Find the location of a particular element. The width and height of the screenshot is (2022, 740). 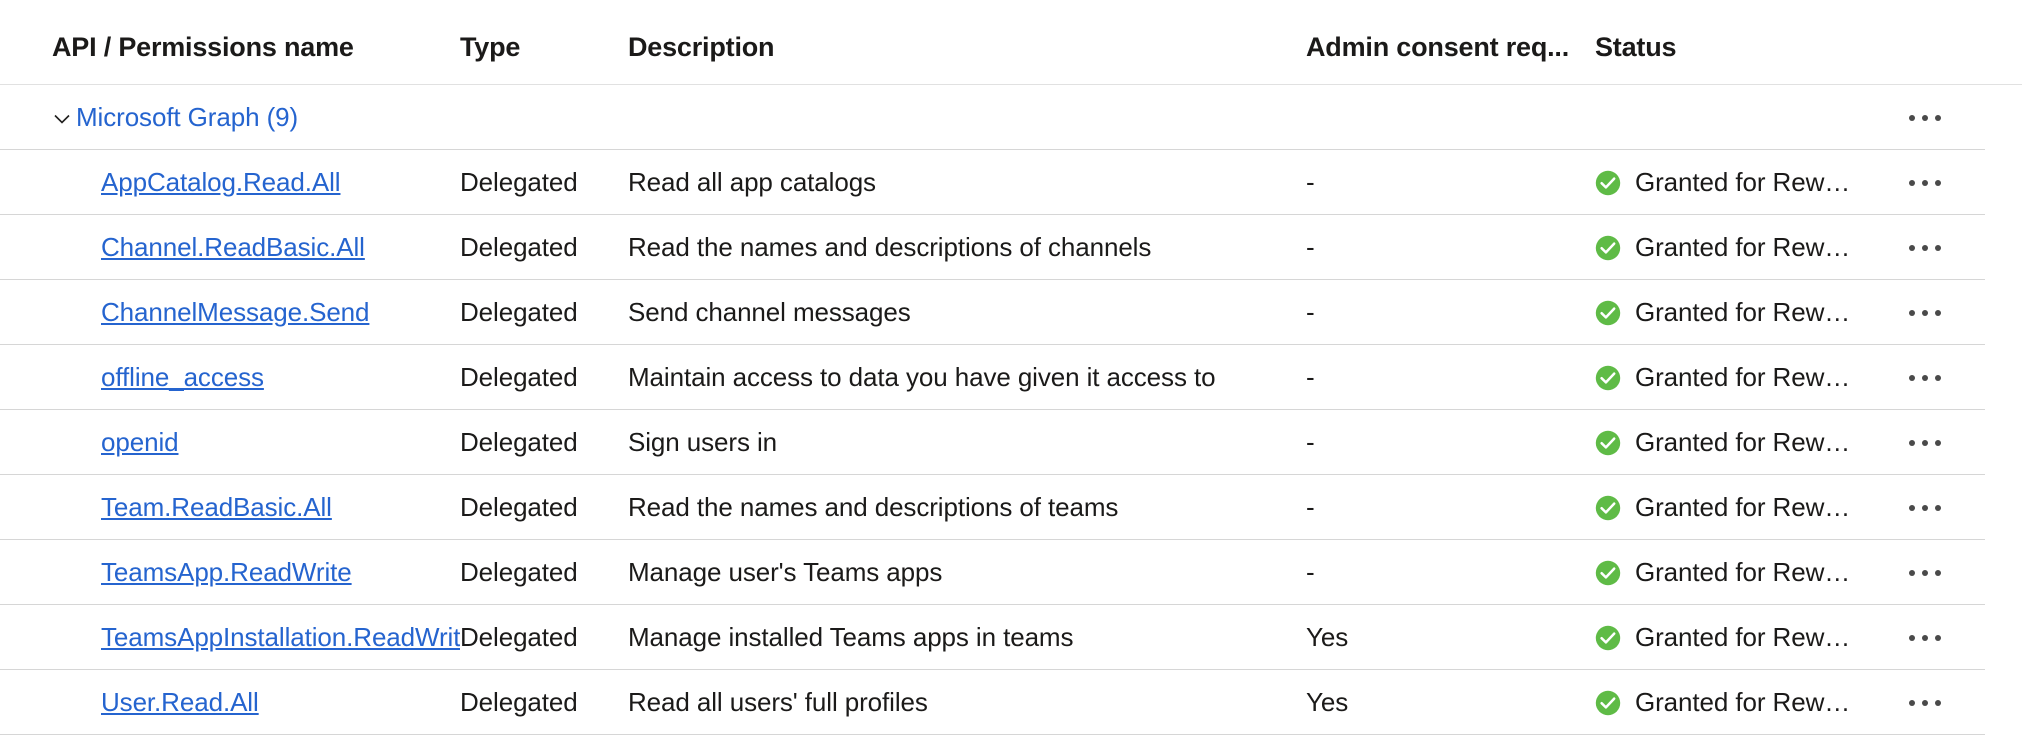

chevron-down-icon is located at coordinates (62, 119).